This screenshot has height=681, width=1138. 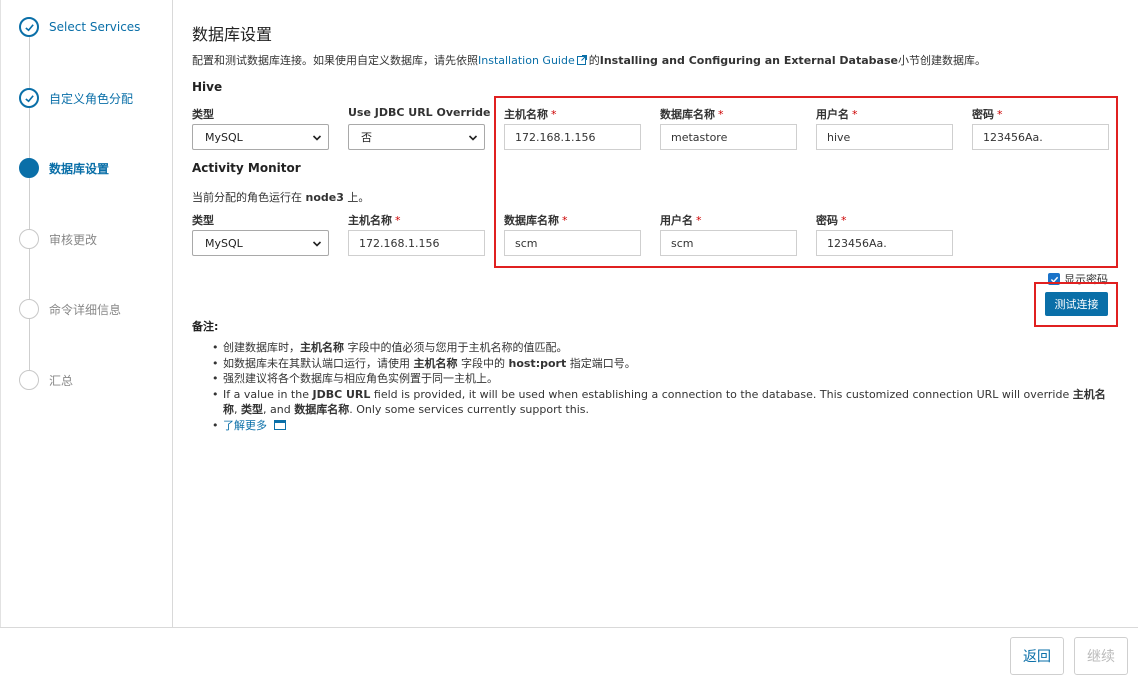 What do you see at coordinates (941, 60) in the screenshot?
I see `intro-suffix: 小节创建数据库。` at bounding box center [941, 60].